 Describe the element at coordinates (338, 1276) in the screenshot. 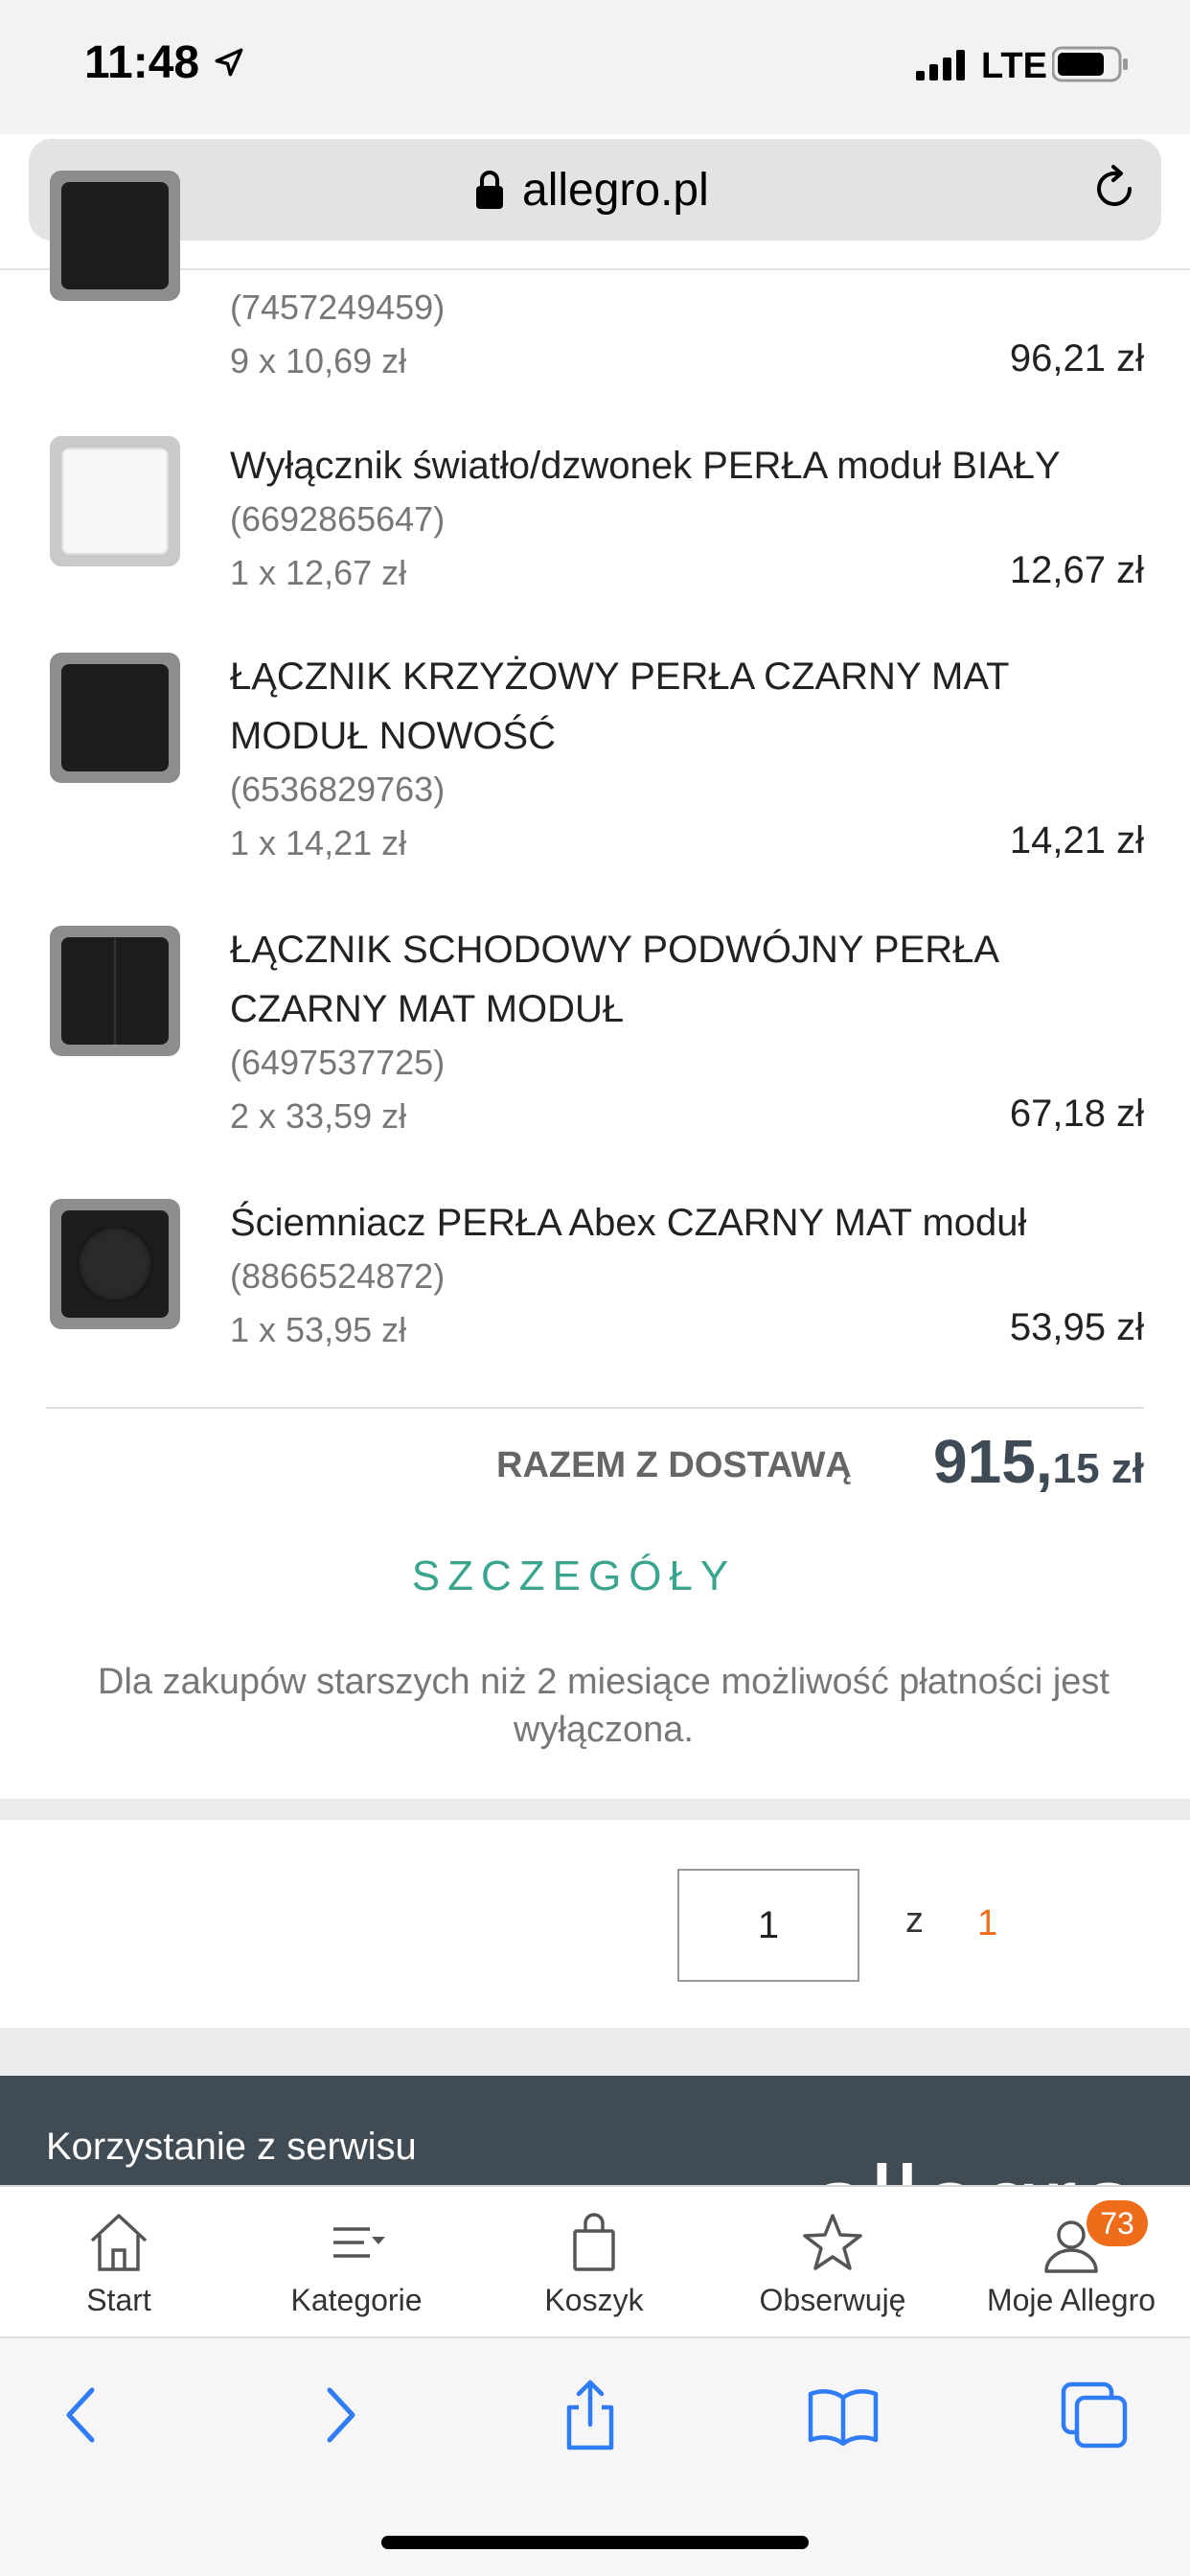

I see `item-id: (8866524872)` at that location.